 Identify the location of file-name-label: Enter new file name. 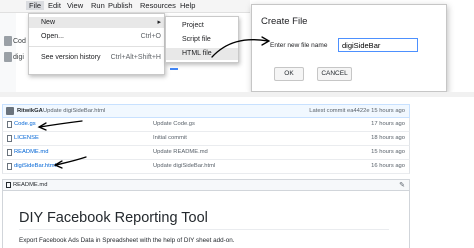
(299, 45).